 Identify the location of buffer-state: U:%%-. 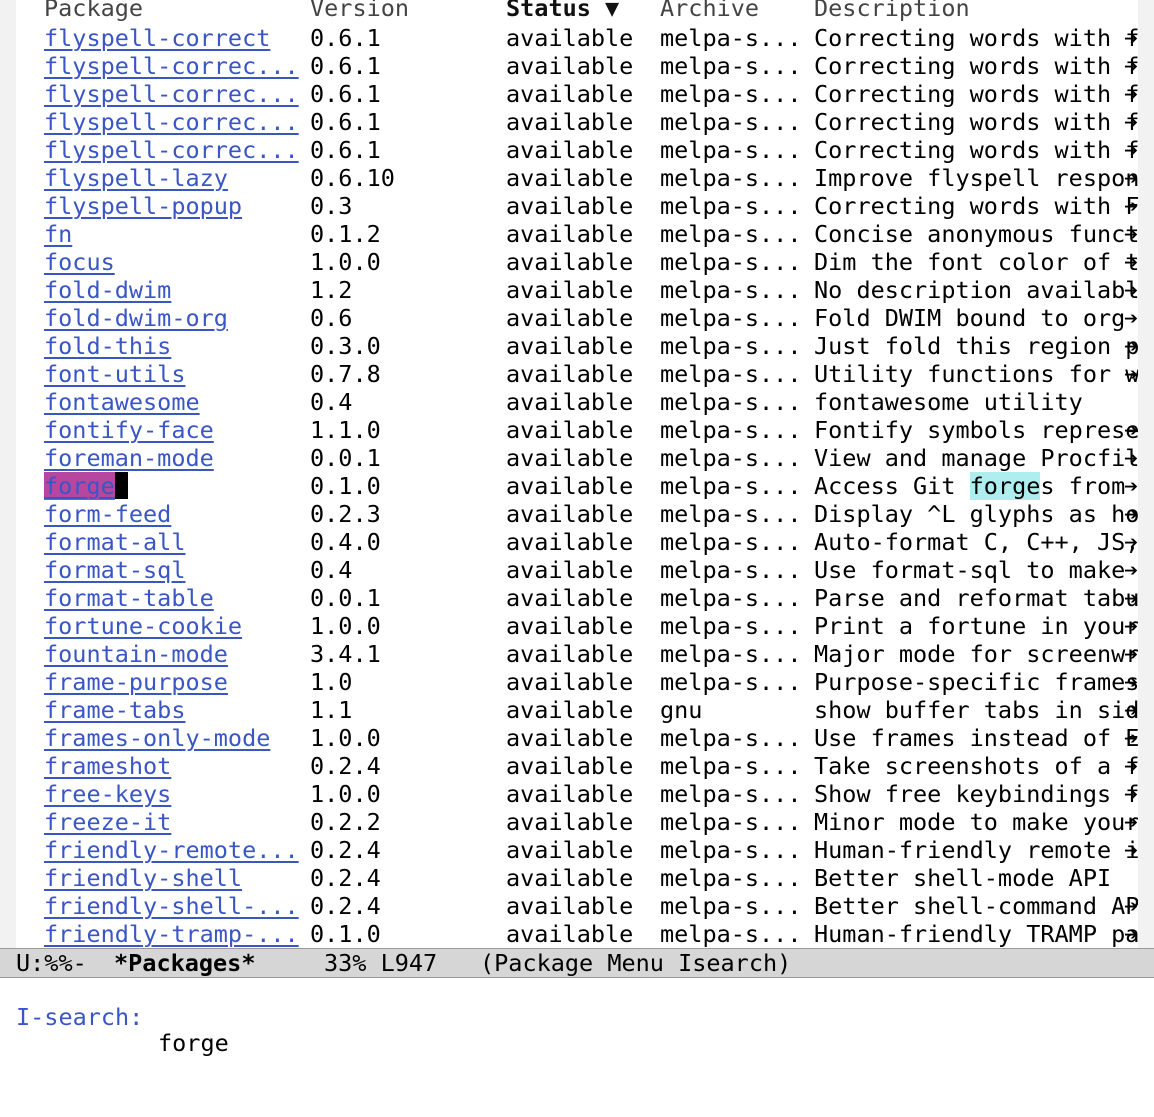
(51, 963).